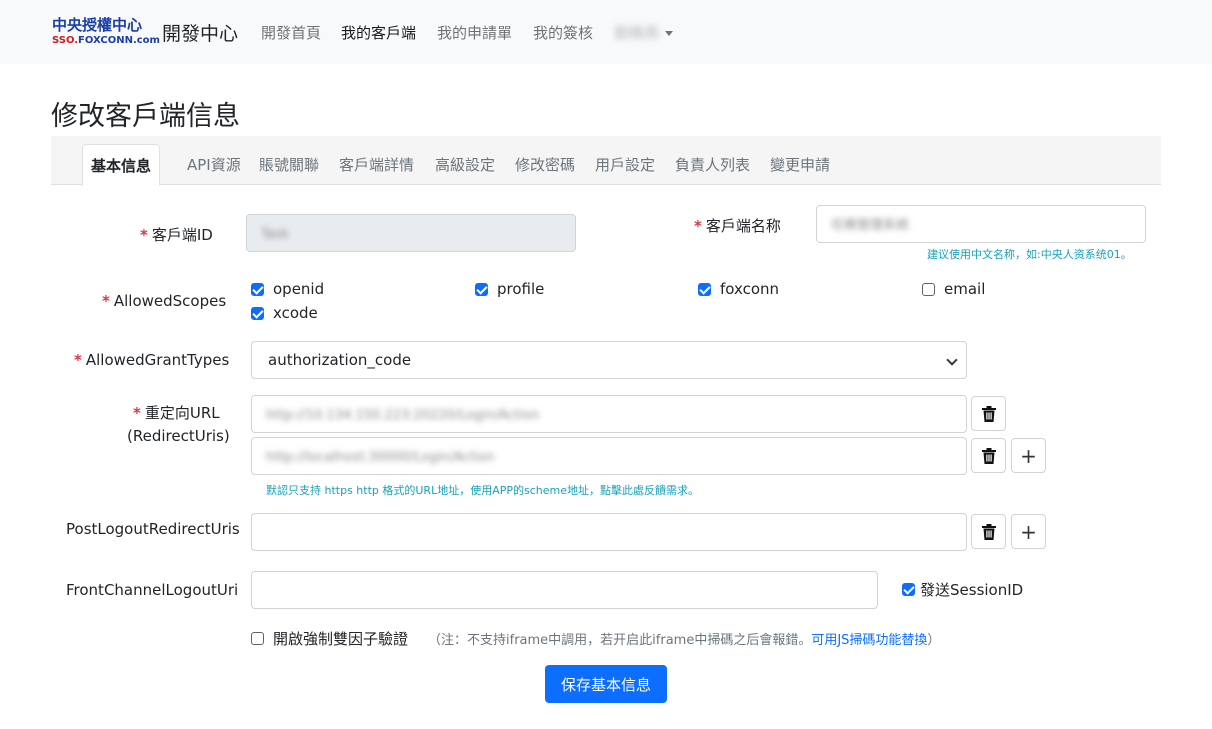 Image resolution: width=1212 pixels, height=729 pixels. Describe the element at coordinates (625, 164) in the screenshot. I see `tab-user-settings: 用戶設定` at that location.